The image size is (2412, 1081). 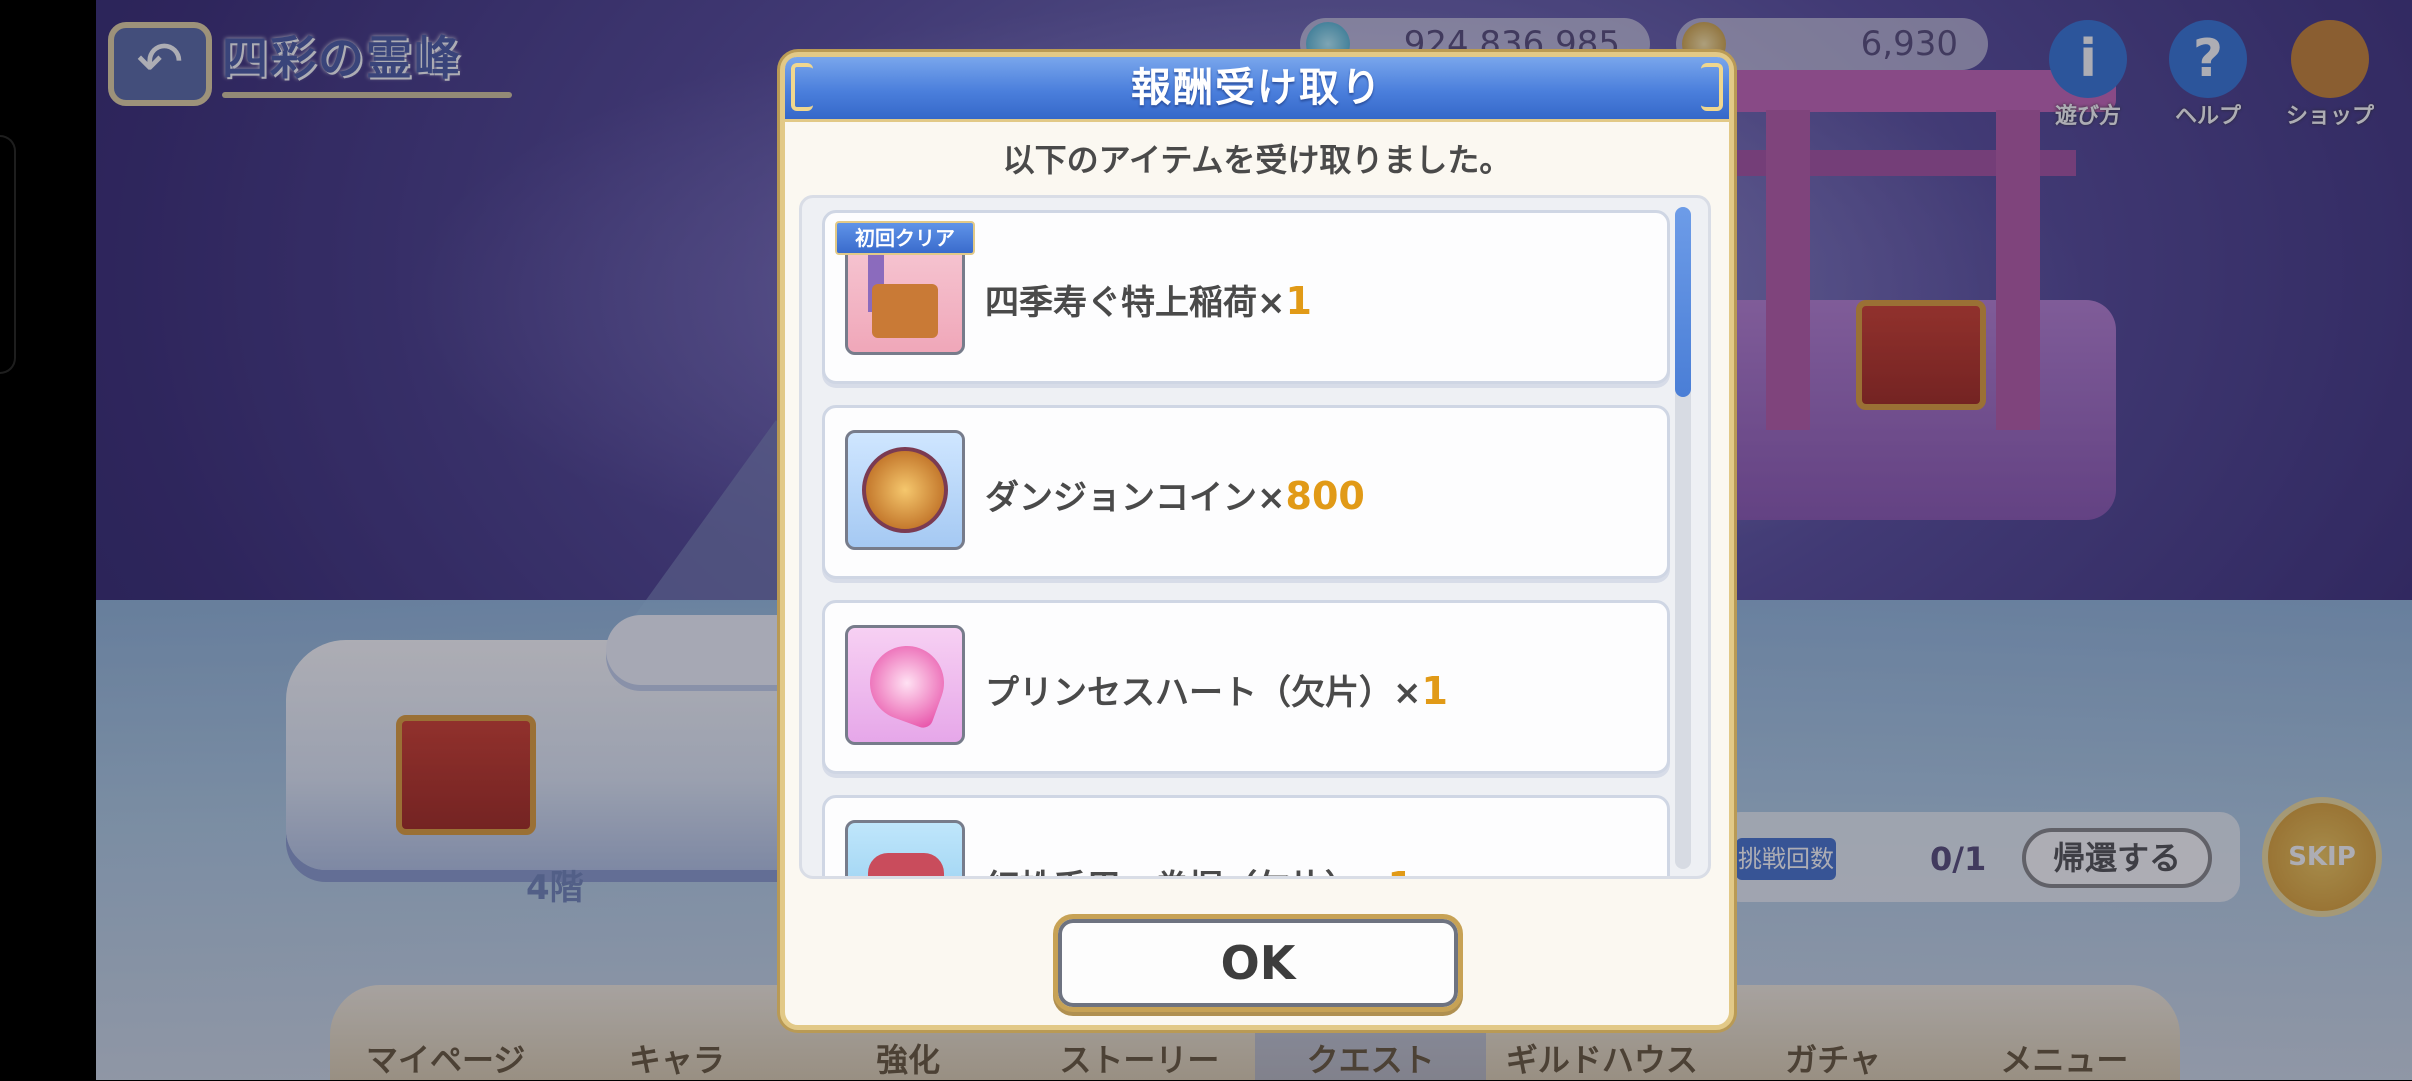 What do you see at coordinates (1257, 160) in the screenshot?
I see `dialog-message: 以下のアイテムを受け取りました。` at bounding box center [1257, 160].